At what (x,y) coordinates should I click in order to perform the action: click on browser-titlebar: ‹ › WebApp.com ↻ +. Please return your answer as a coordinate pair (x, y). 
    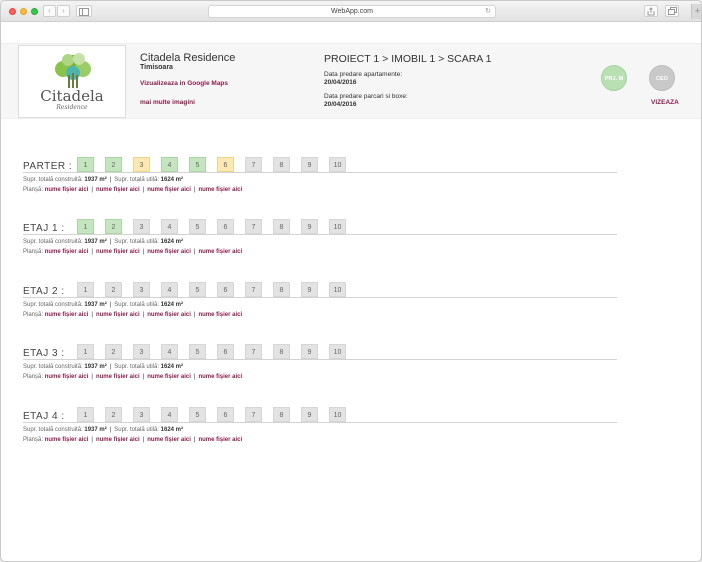
    Looking at the image, I should click on (351, 11).